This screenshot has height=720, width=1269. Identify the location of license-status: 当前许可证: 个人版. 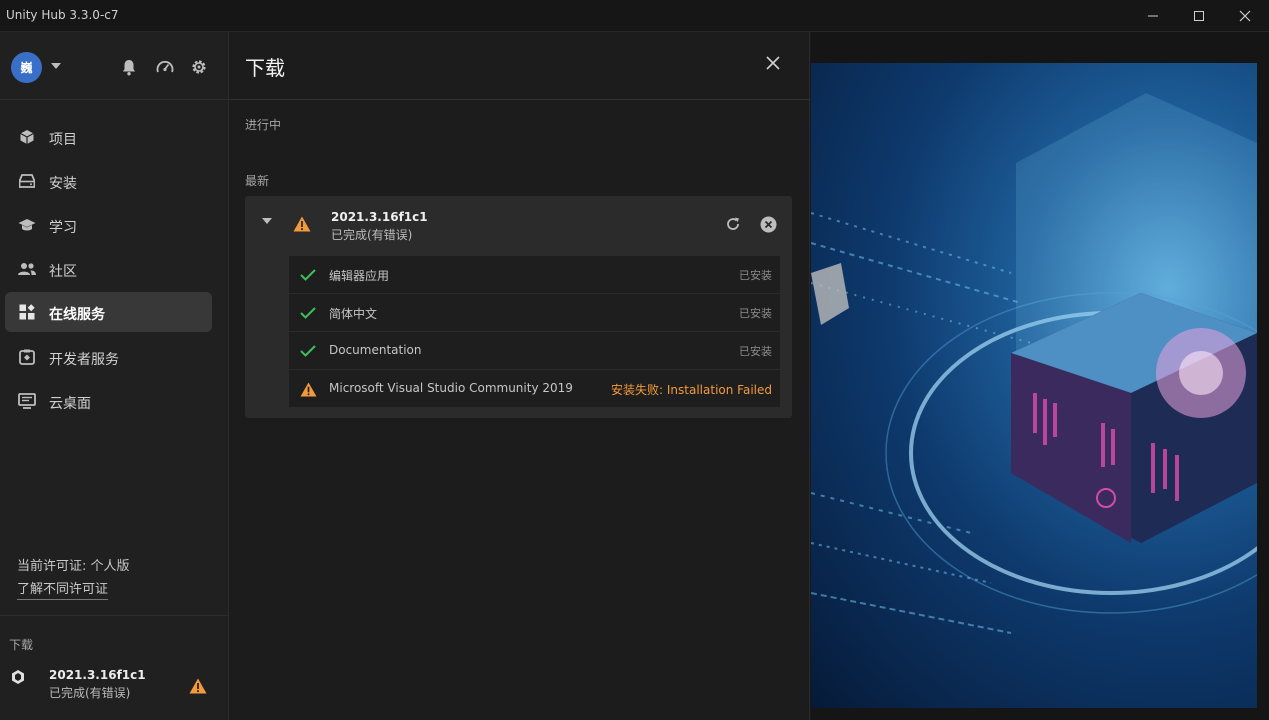
(73, 566).